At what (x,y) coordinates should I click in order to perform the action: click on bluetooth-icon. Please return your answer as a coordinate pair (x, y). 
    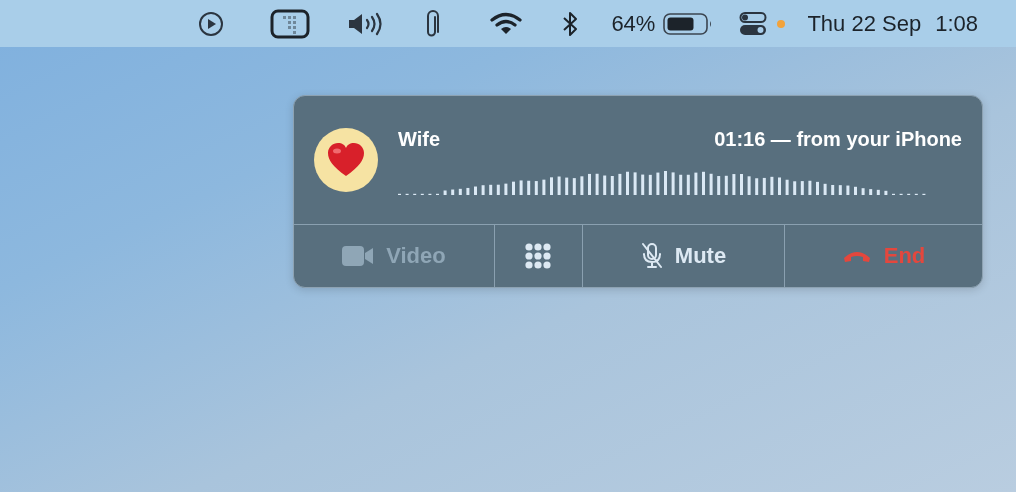
    Looking at the image, I should click on (570, 23).